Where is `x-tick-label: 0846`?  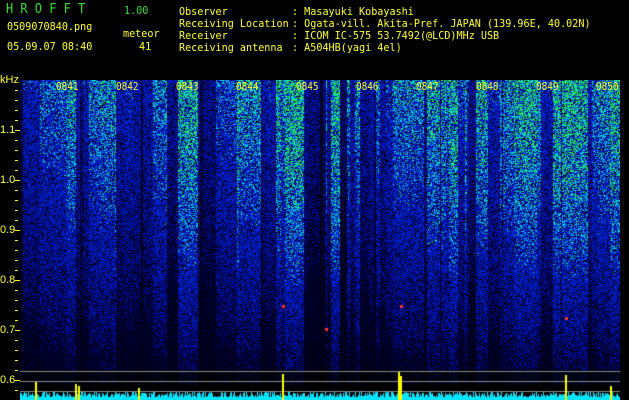
x-tick-label: 0846 is located at coordinates (367, 86).